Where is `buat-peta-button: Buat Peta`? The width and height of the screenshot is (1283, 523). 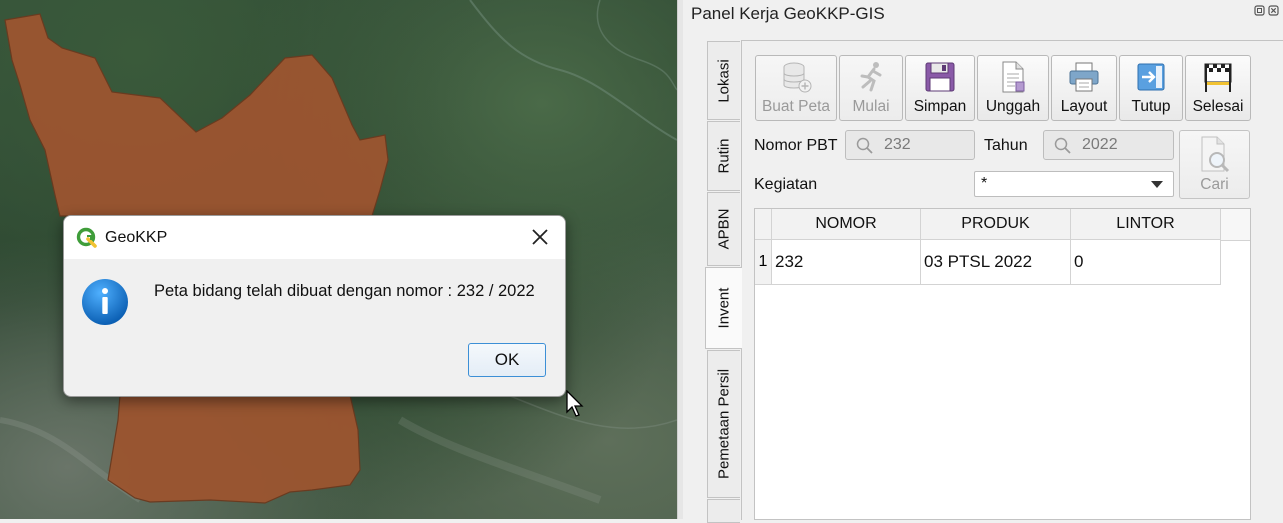 buat-peta-button: Buat Peta is located at coordinates (796, 88).